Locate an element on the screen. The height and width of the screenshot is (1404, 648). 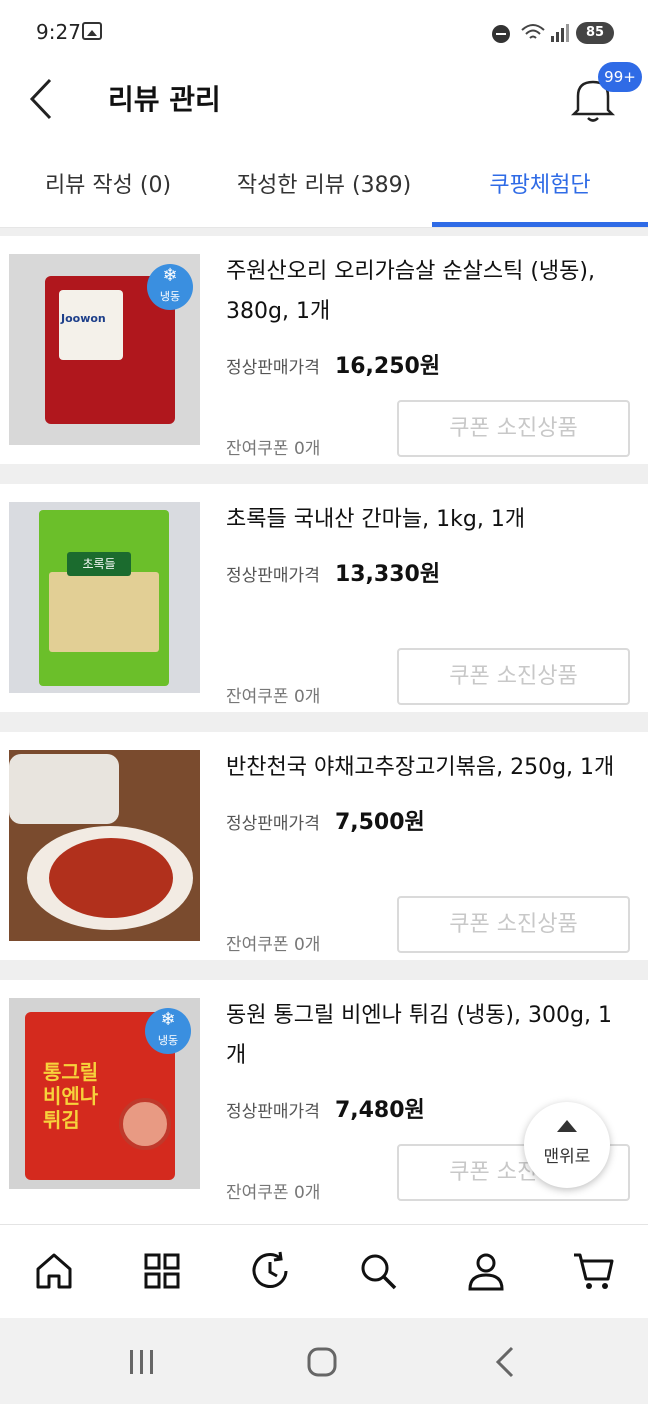
product-image is located at coordinates (104, 845).